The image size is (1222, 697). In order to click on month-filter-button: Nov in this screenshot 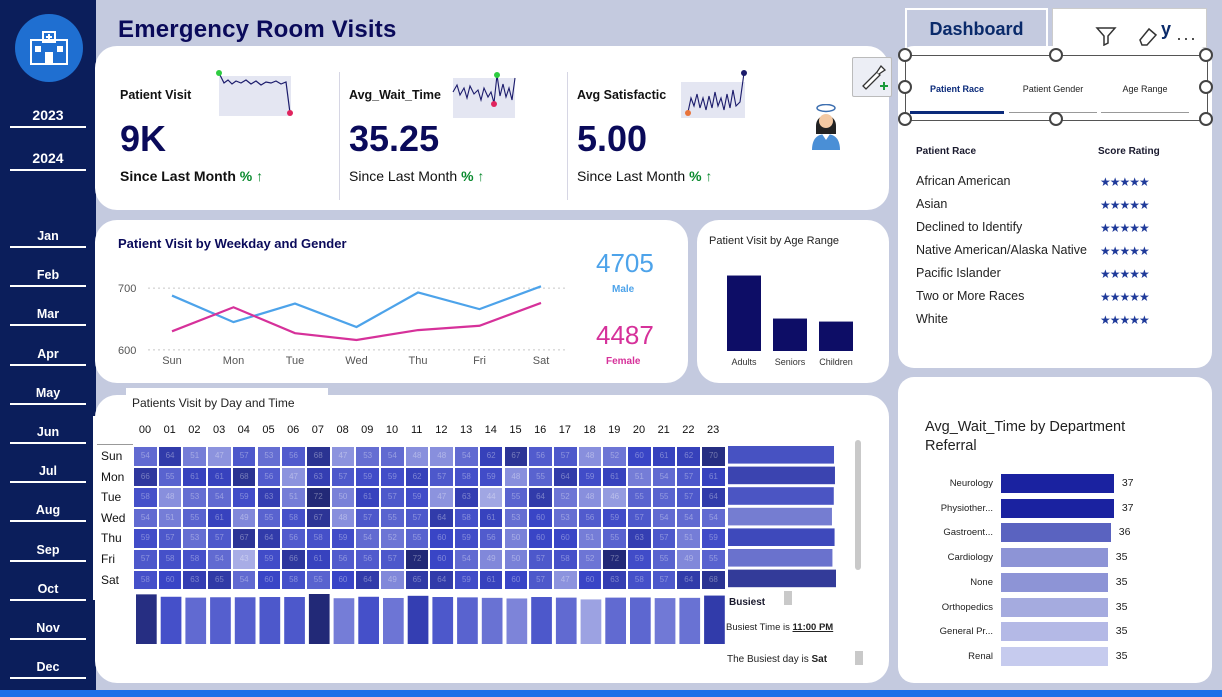, I will do `click(48, 630)`.